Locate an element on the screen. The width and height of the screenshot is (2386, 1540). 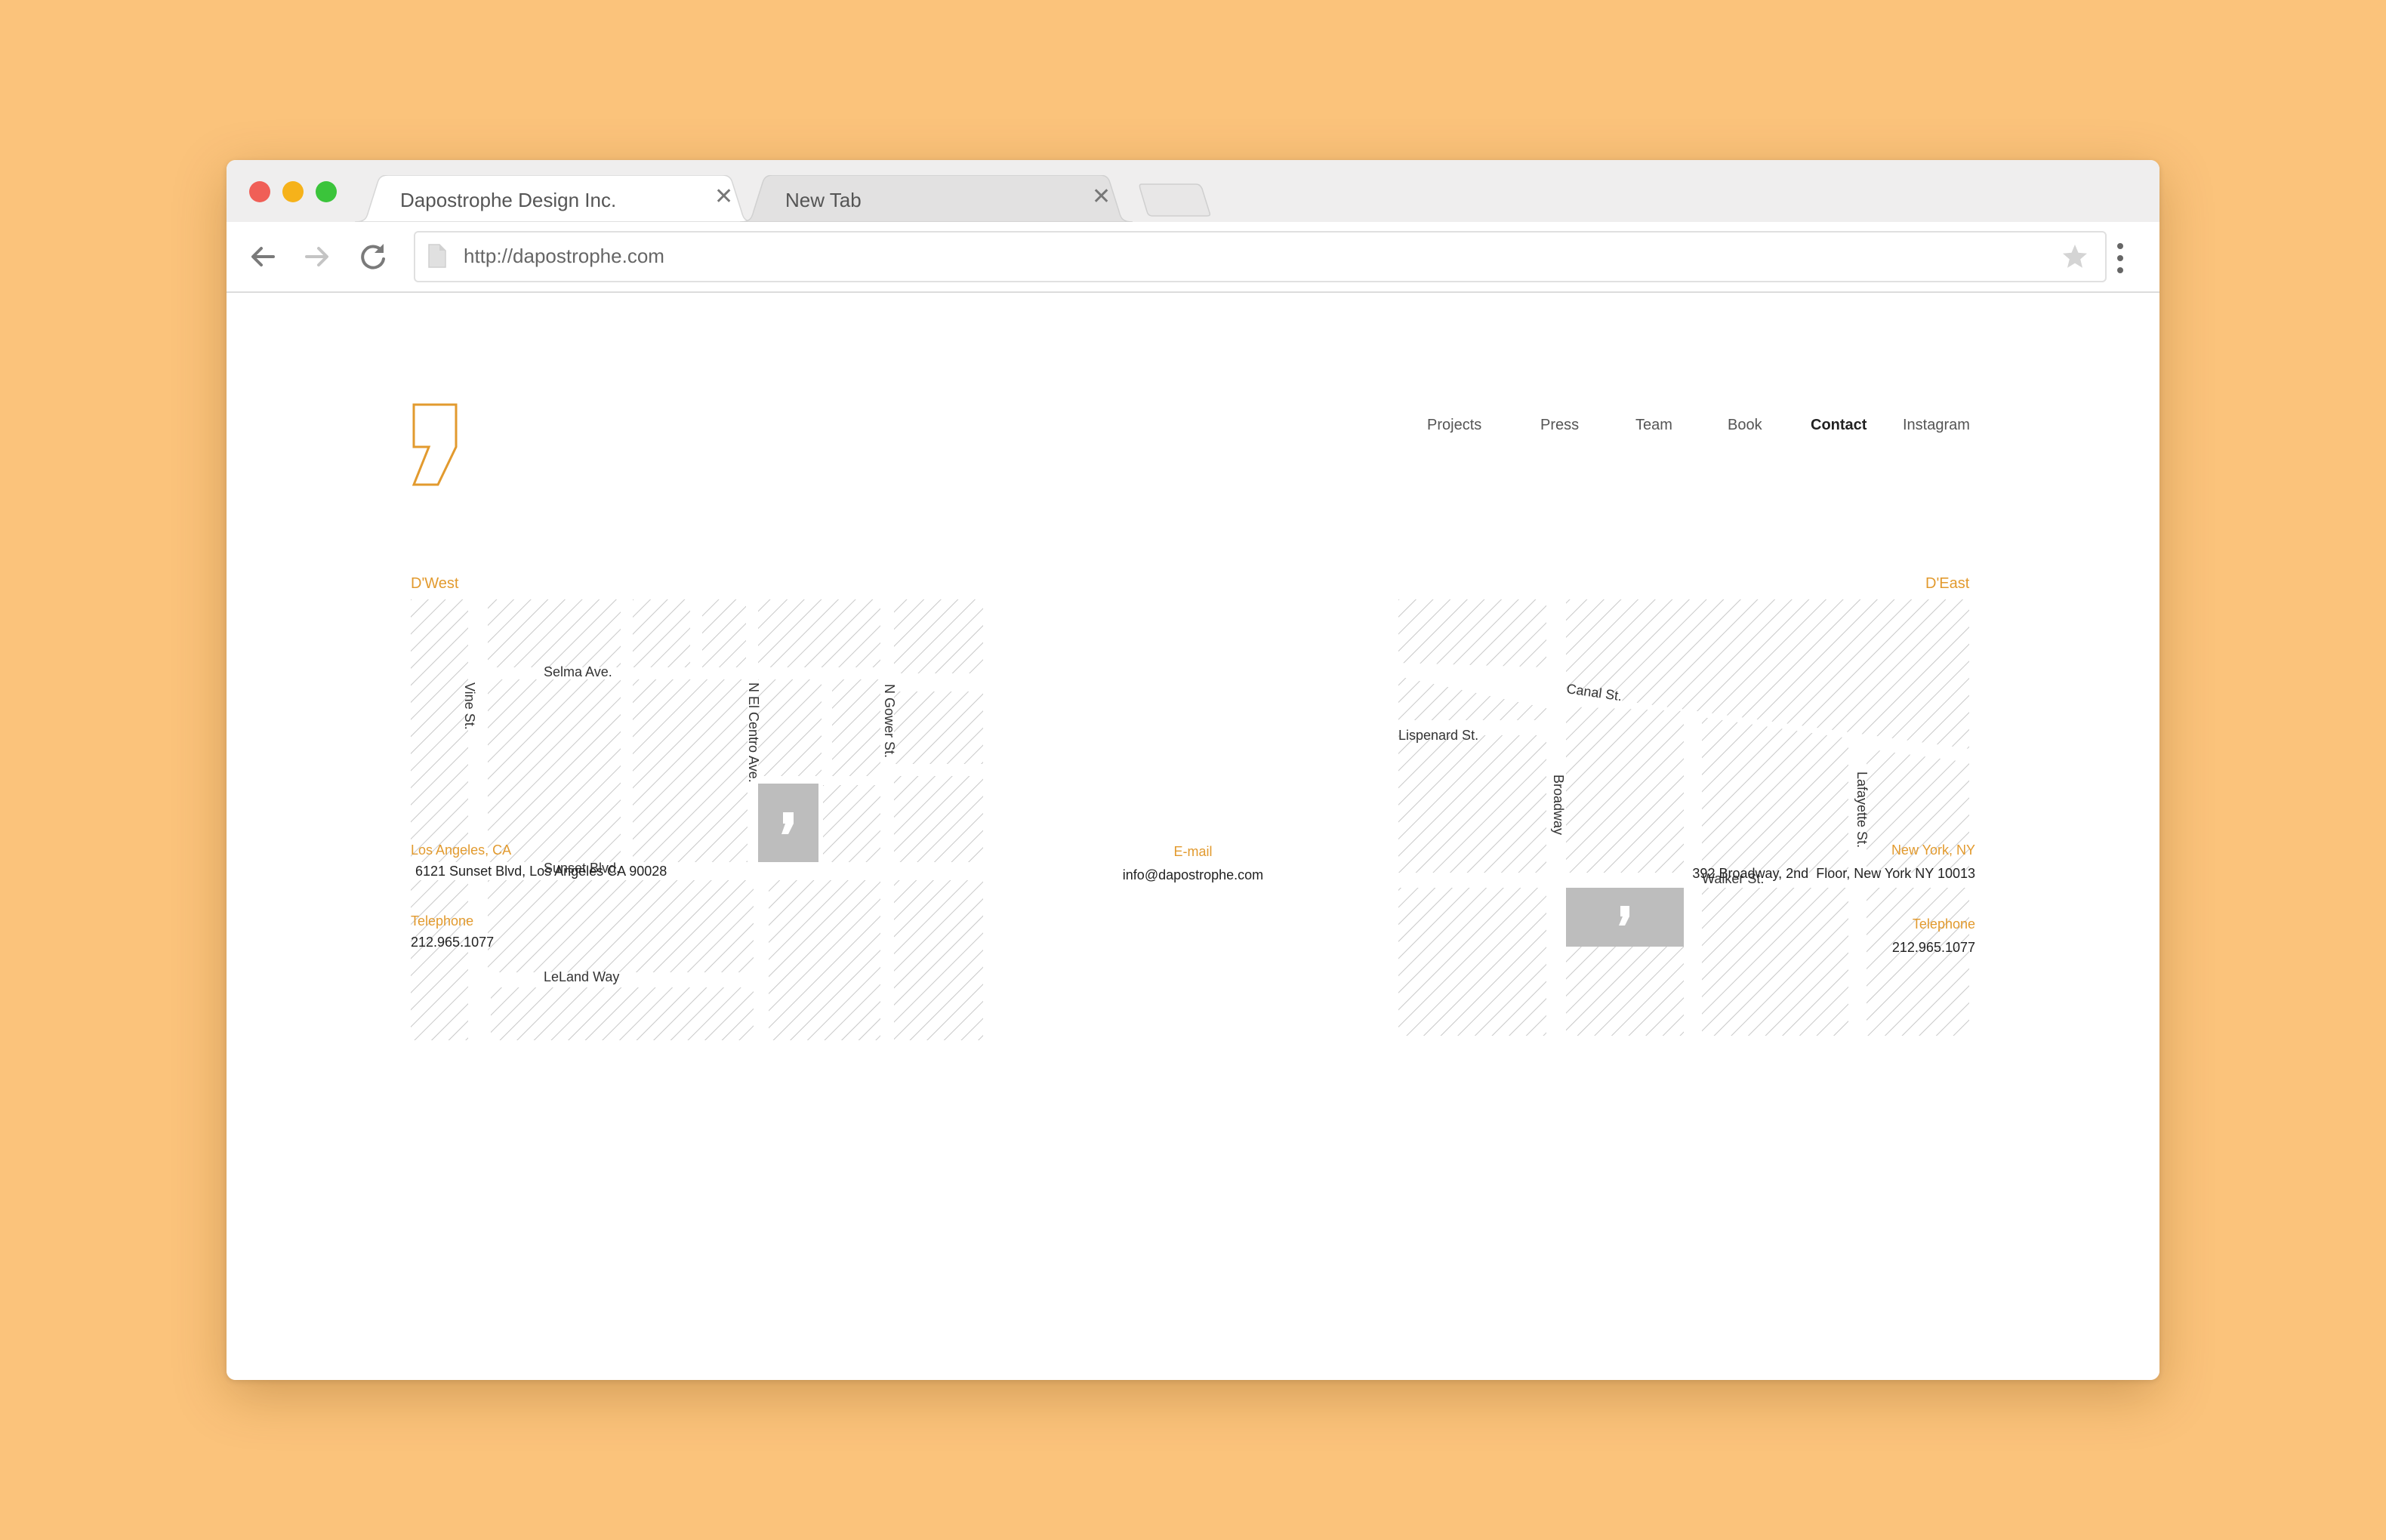
url-text: http://dapostrophe.com is located at coordinates (564, 256).